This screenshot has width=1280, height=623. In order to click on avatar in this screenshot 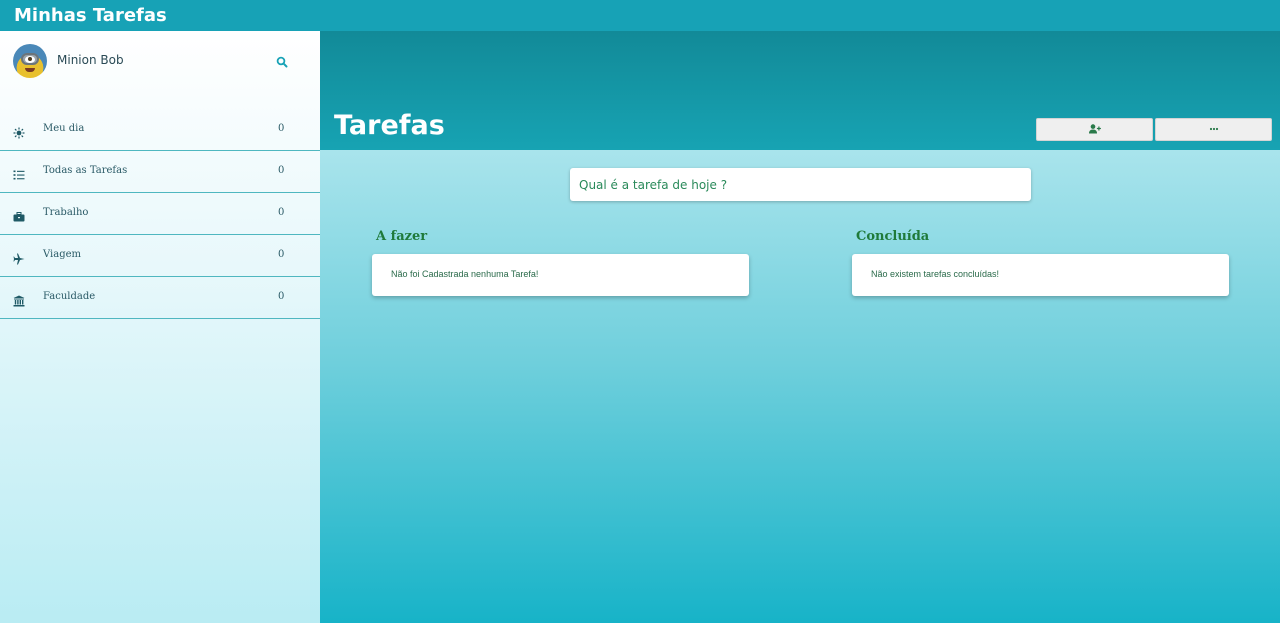, I will do `click(30, 61)`.